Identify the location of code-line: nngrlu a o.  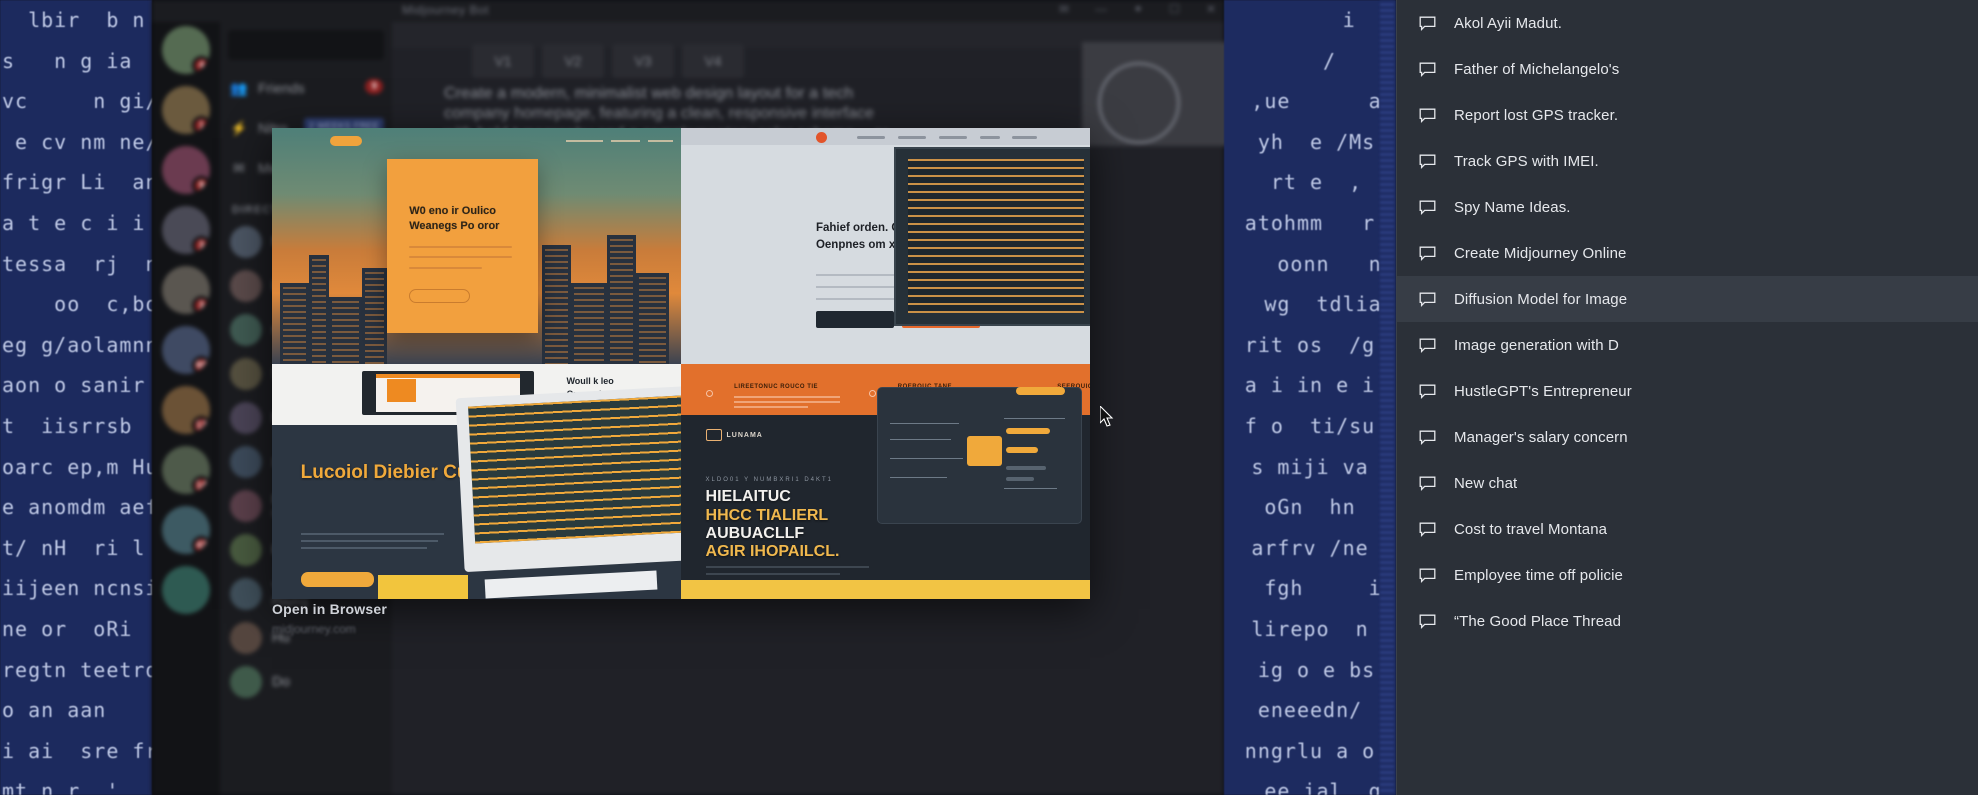
(1310, 750).